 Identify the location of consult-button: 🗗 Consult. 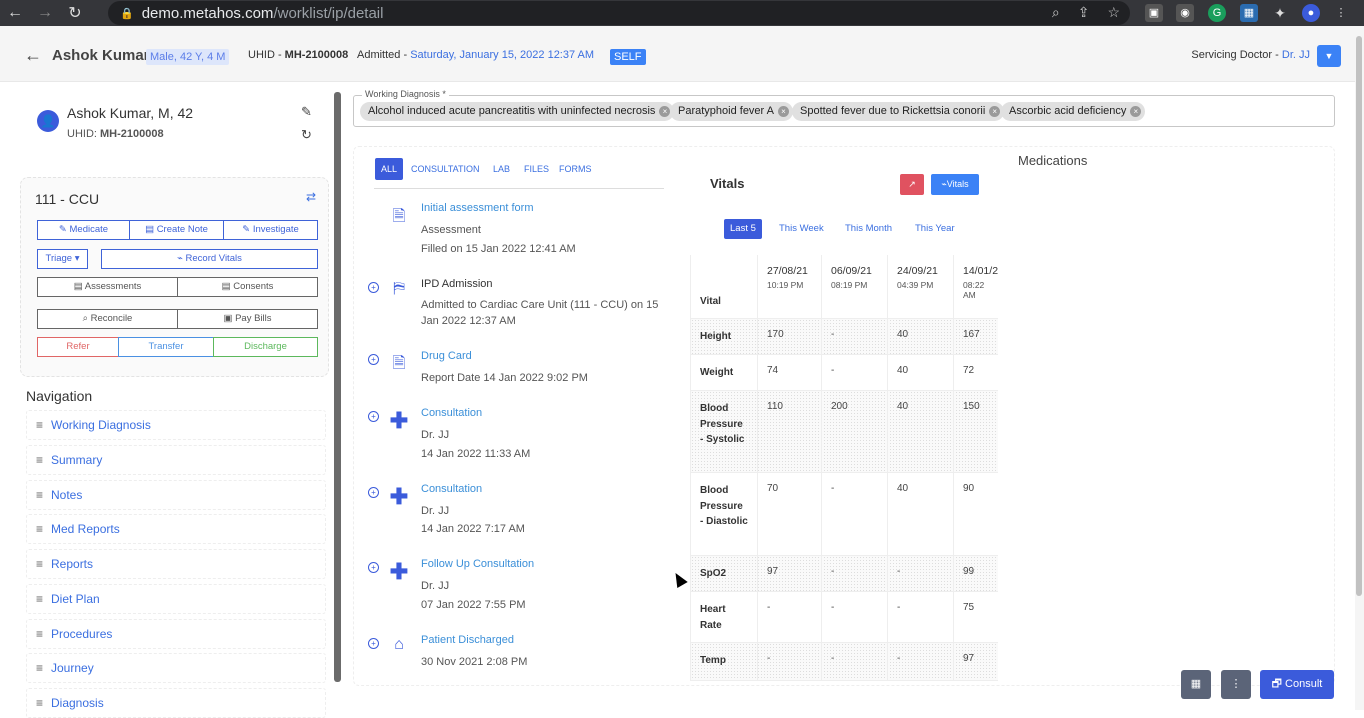
(1297, 684).